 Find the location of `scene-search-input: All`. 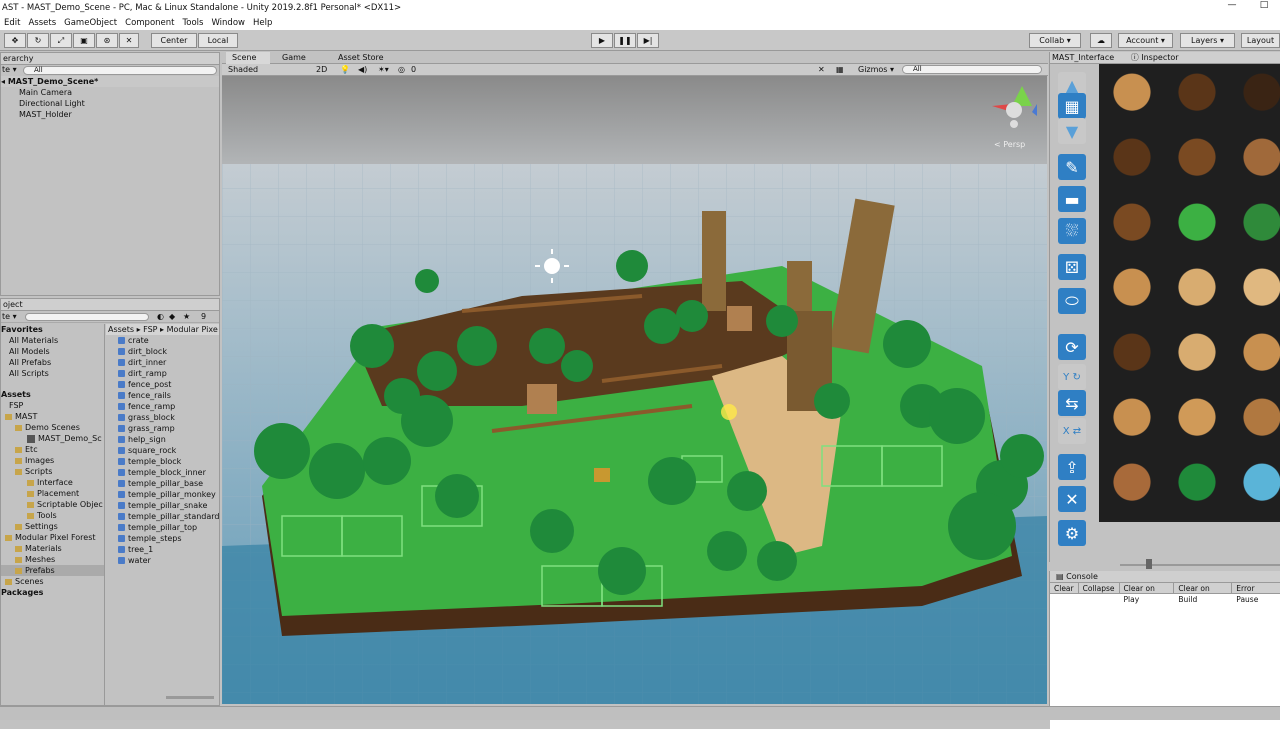

scene-search-input: All is located at coordinates (972, 69).